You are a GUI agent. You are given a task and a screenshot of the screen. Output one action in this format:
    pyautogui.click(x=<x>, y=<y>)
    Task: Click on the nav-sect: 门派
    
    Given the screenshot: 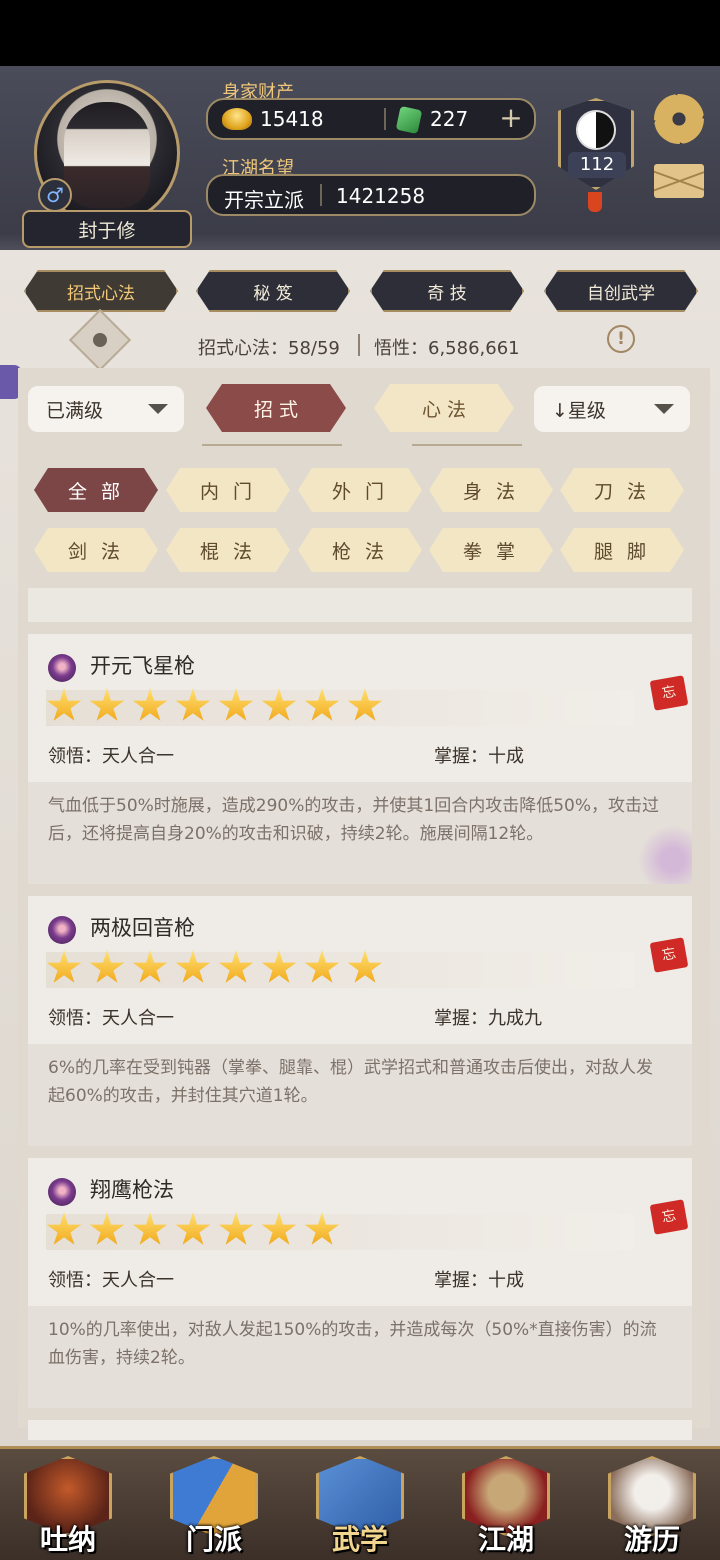 What is the action you would take?
    pyautogui.click(x=214, y=1504)
    